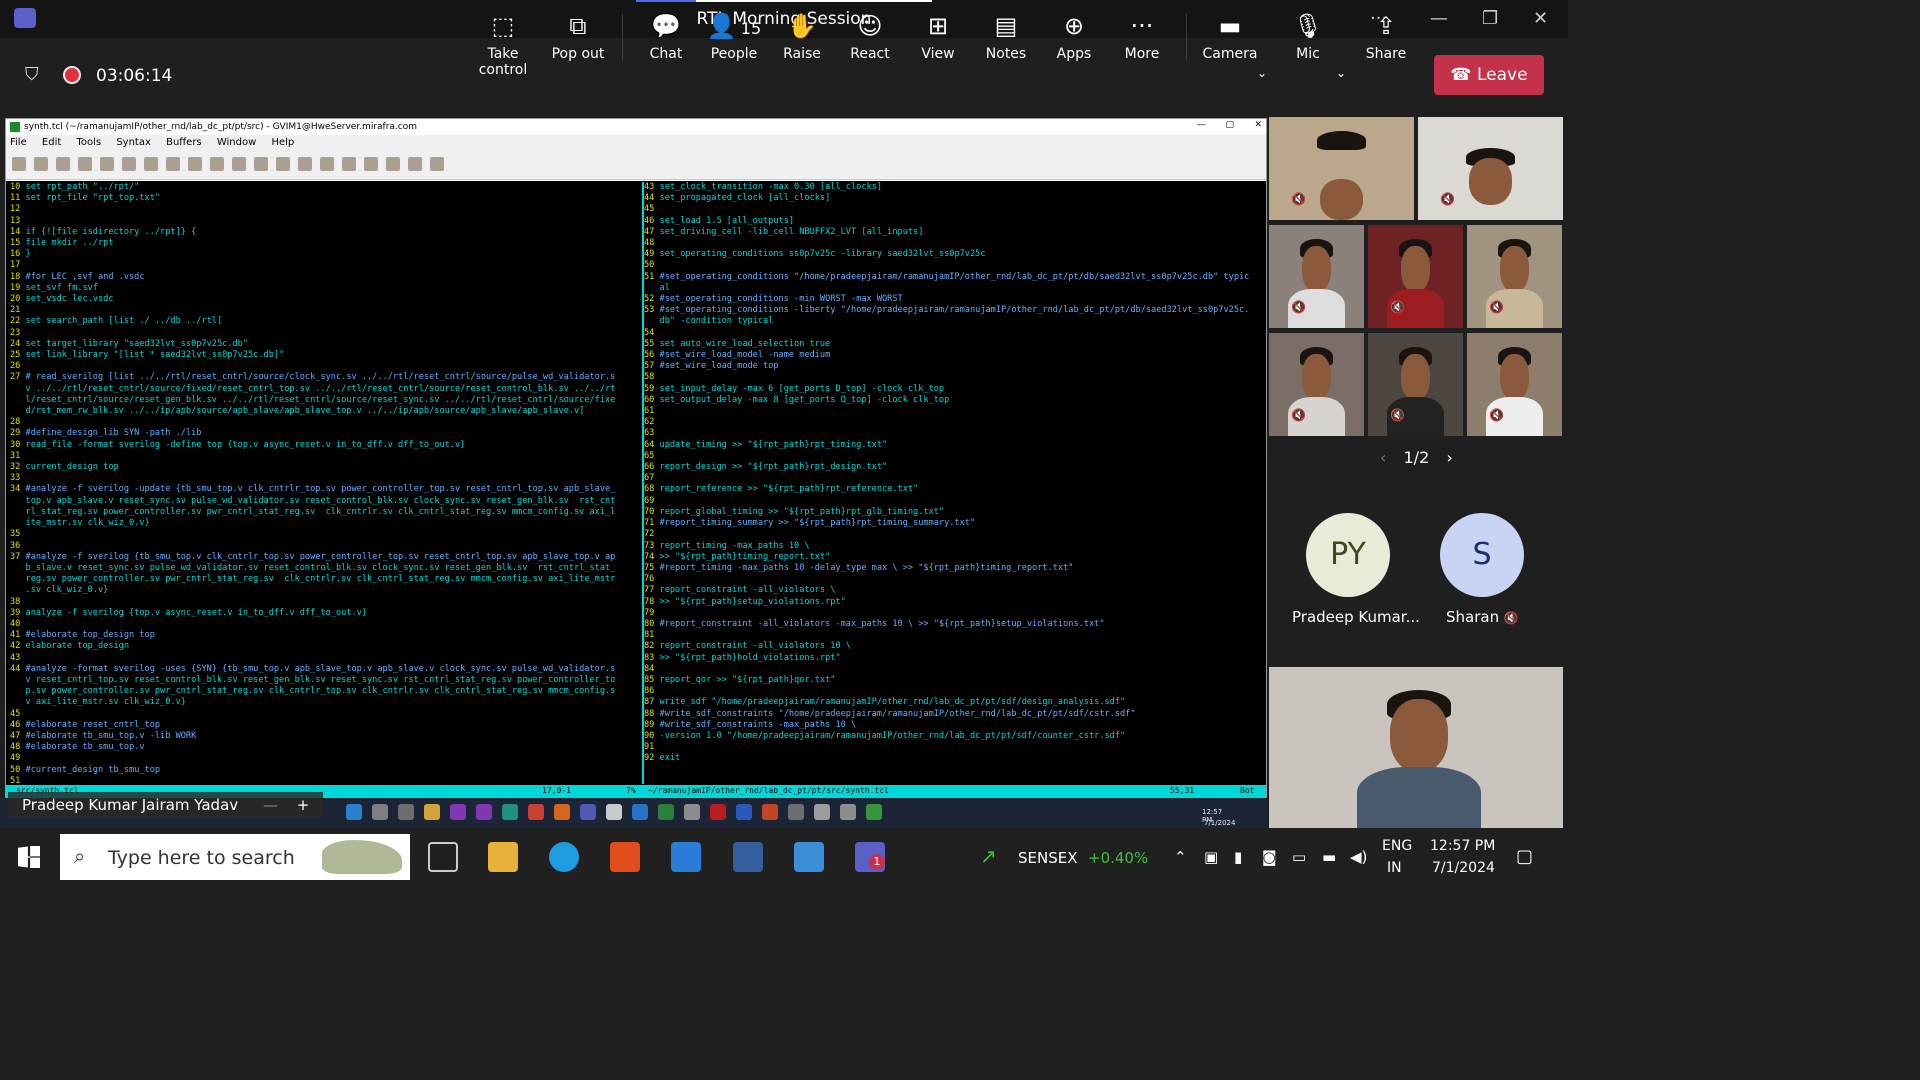 This screenshot has height=1080, width=1920. What do you see at coordinates (536, 812) in the screenshot?
I see `remote-chrome-icon` at bounding box center [536, 812].